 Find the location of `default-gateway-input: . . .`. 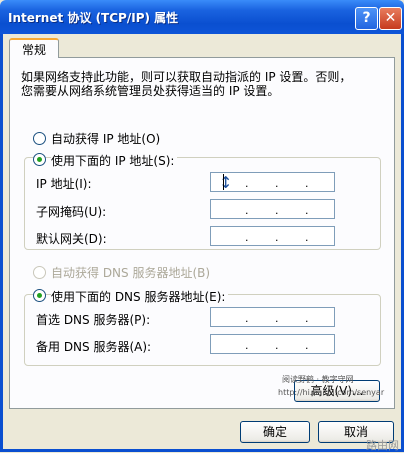

default-gateway-input: . . . is located at coordinates (272, 236).